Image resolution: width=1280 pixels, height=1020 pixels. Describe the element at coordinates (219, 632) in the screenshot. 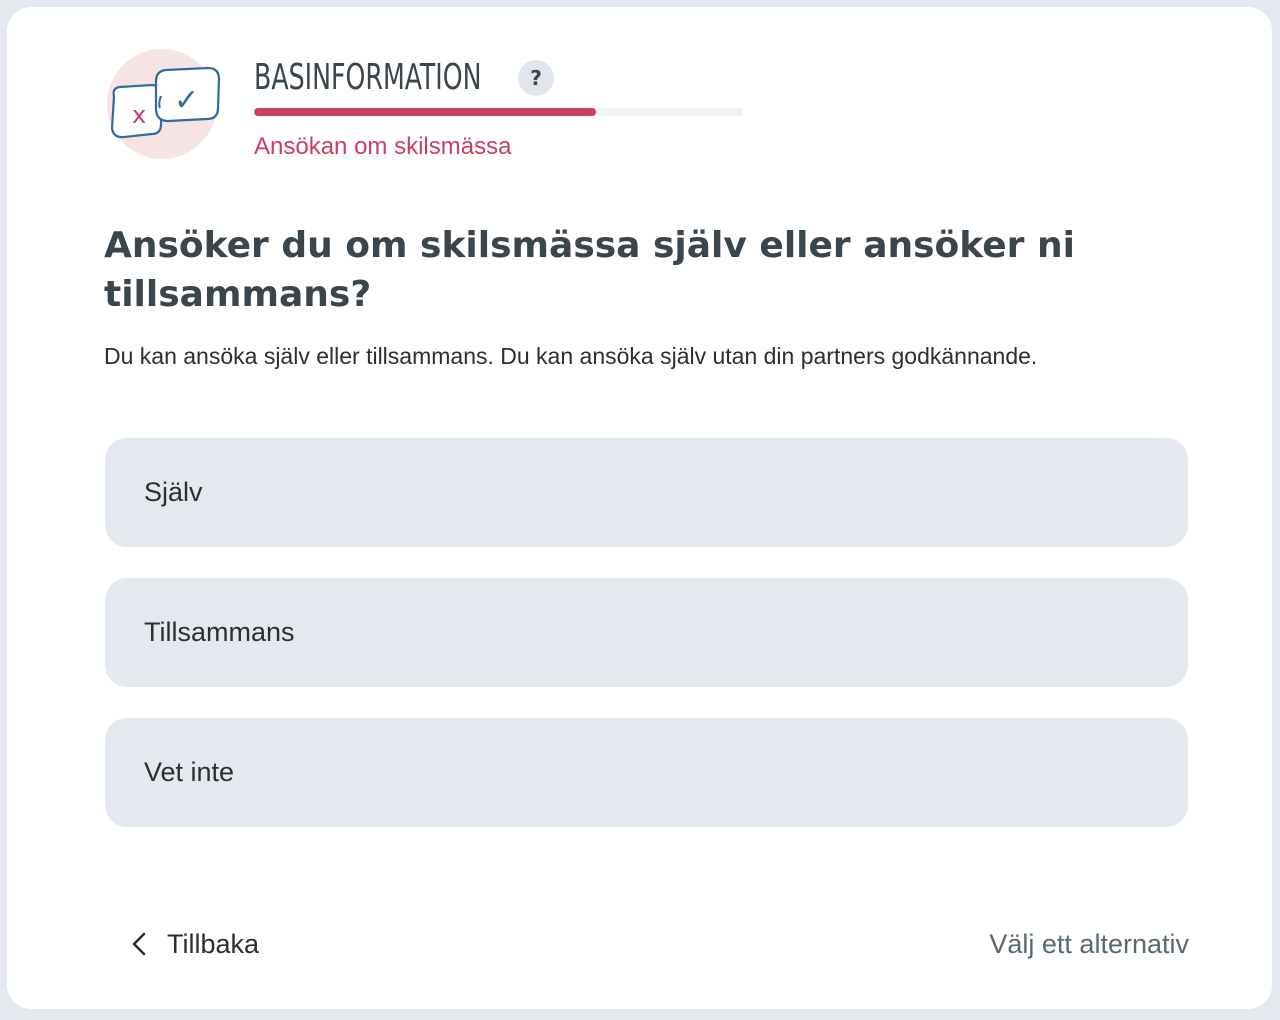

I see `option-label: Tillsammans` at that location.